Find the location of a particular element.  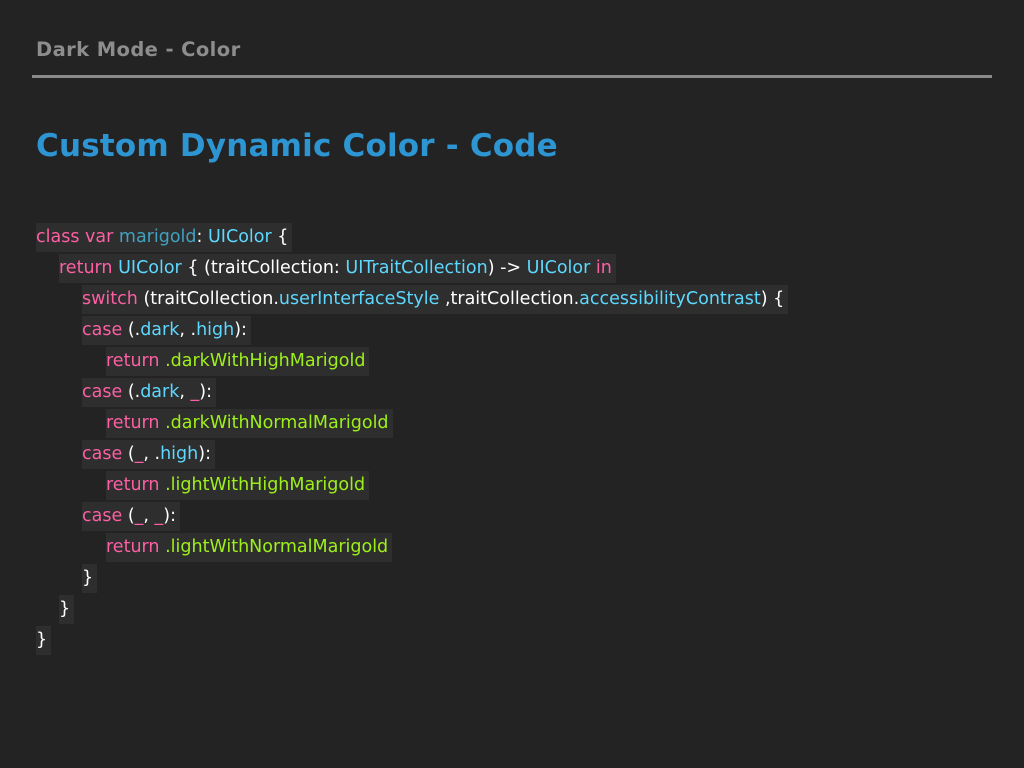

code-line-7: return .darkWithNormalMarigold is located at coordinates (412, 423).